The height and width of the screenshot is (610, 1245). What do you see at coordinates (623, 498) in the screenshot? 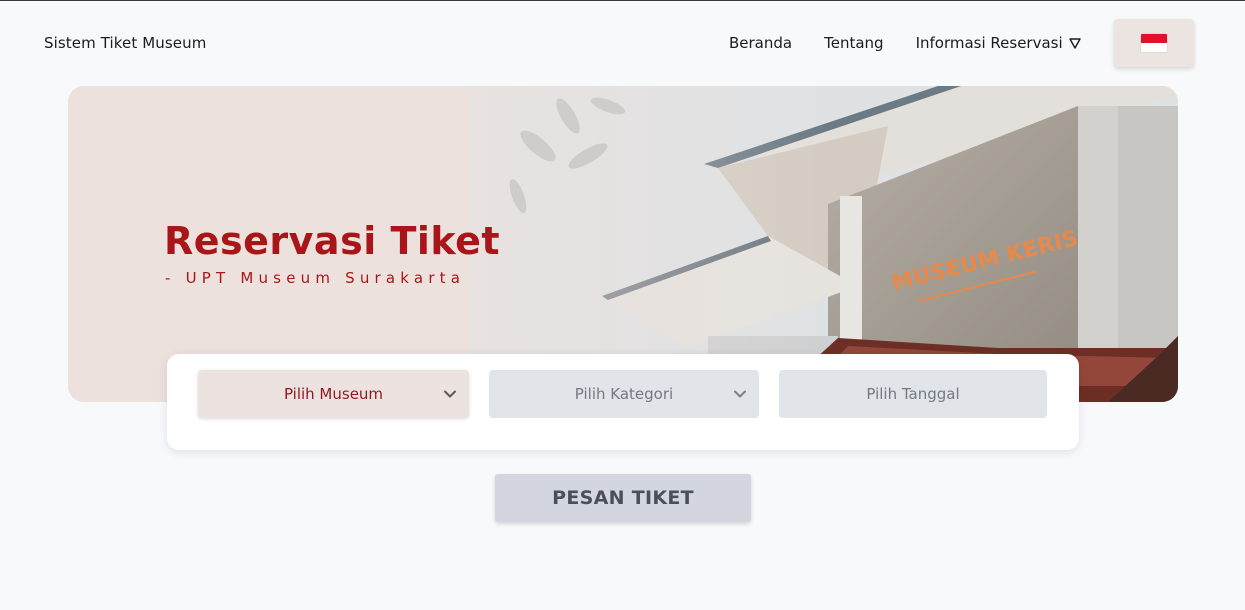
I see `order-ticket-button: PESAN TIKET` at bounding box center [623, 498].